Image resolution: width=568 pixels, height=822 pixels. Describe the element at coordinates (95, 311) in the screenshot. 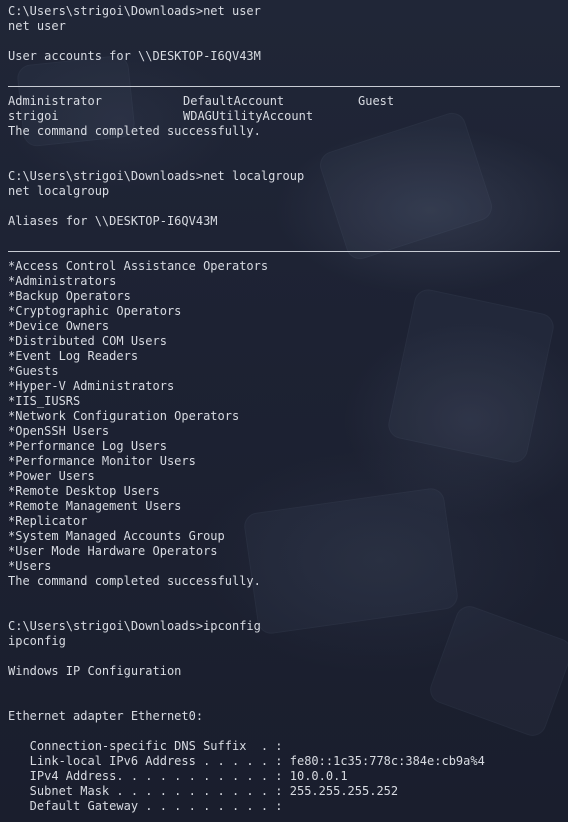

I see `group-item: *Cryptographic Operators` at that location.